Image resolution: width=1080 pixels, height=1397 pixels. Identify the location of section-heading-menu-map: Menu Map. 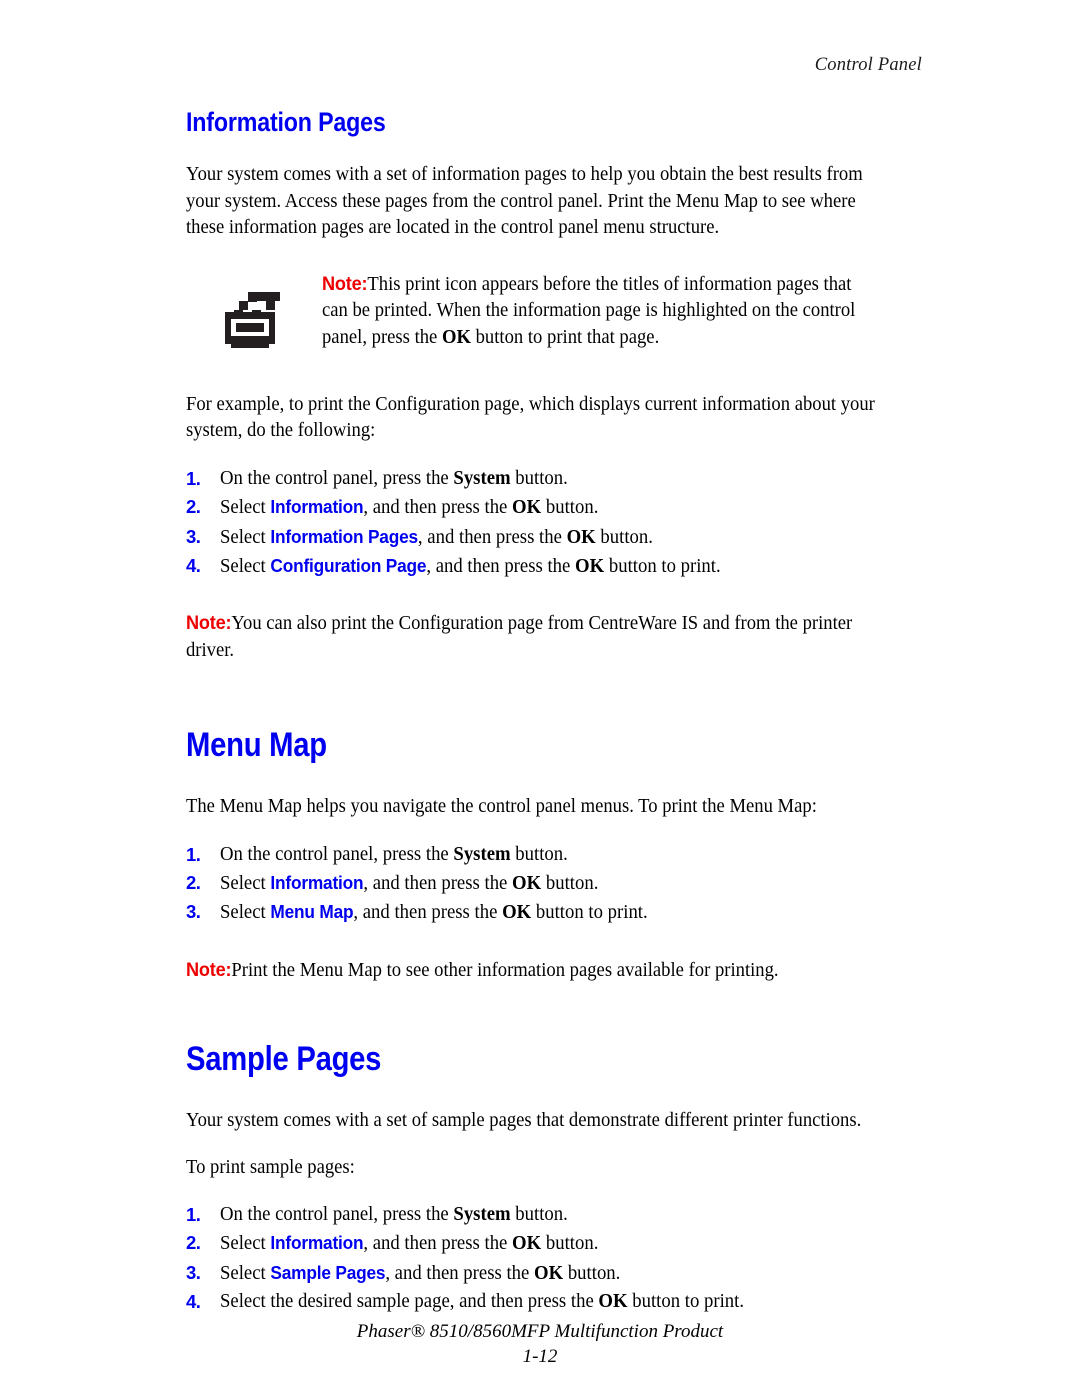
(256, 745).